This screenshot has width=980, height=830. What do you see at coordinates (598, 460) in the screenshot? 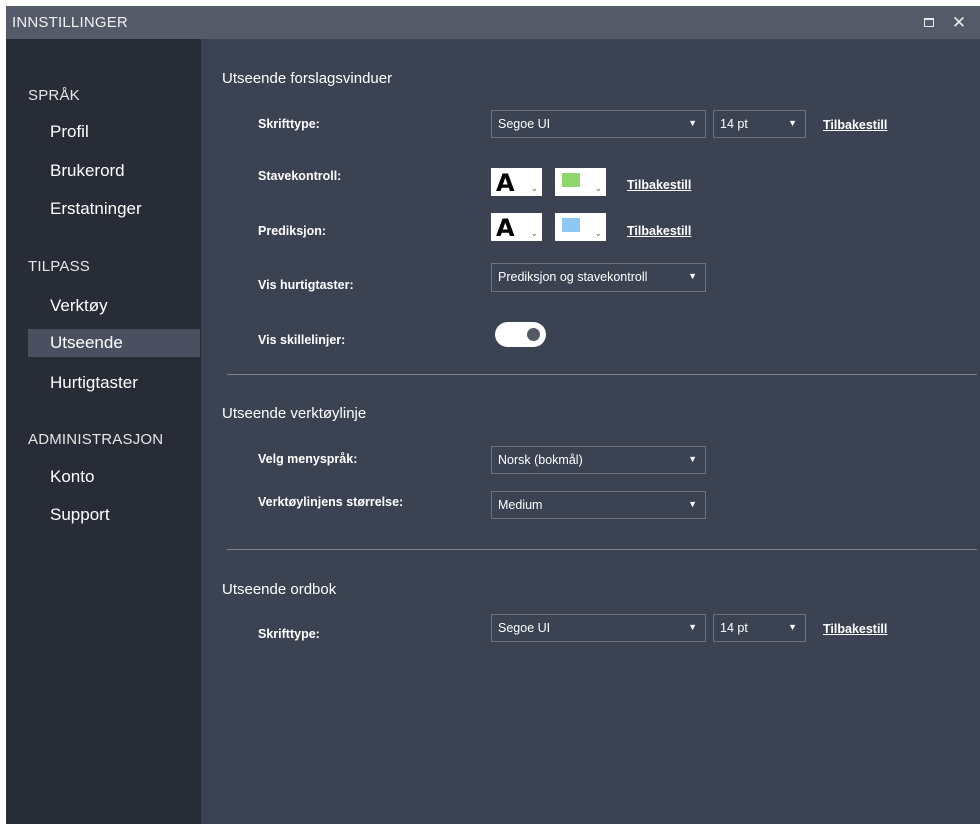
I see `menu-language-dropdown: Norsk (bokmål) ▼` at bounding box center [598, 460].